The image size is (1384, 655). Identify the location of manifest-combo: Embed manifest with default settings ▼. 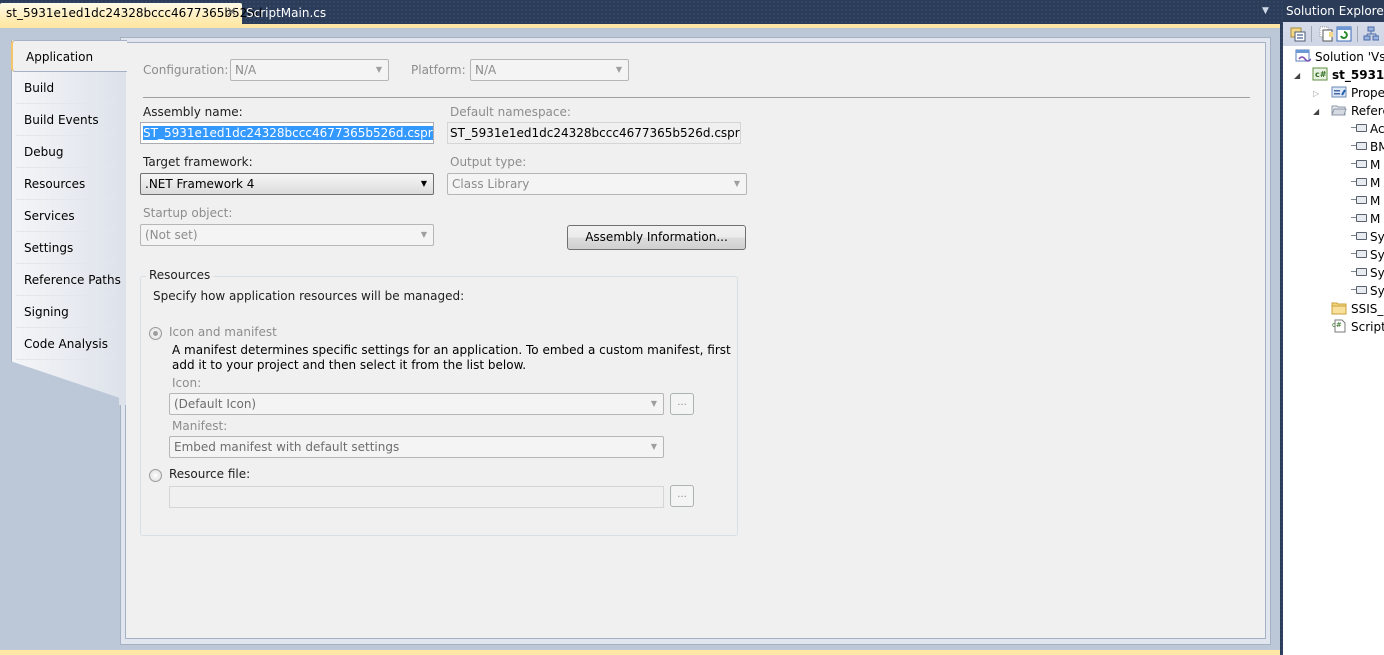
(416, 447).